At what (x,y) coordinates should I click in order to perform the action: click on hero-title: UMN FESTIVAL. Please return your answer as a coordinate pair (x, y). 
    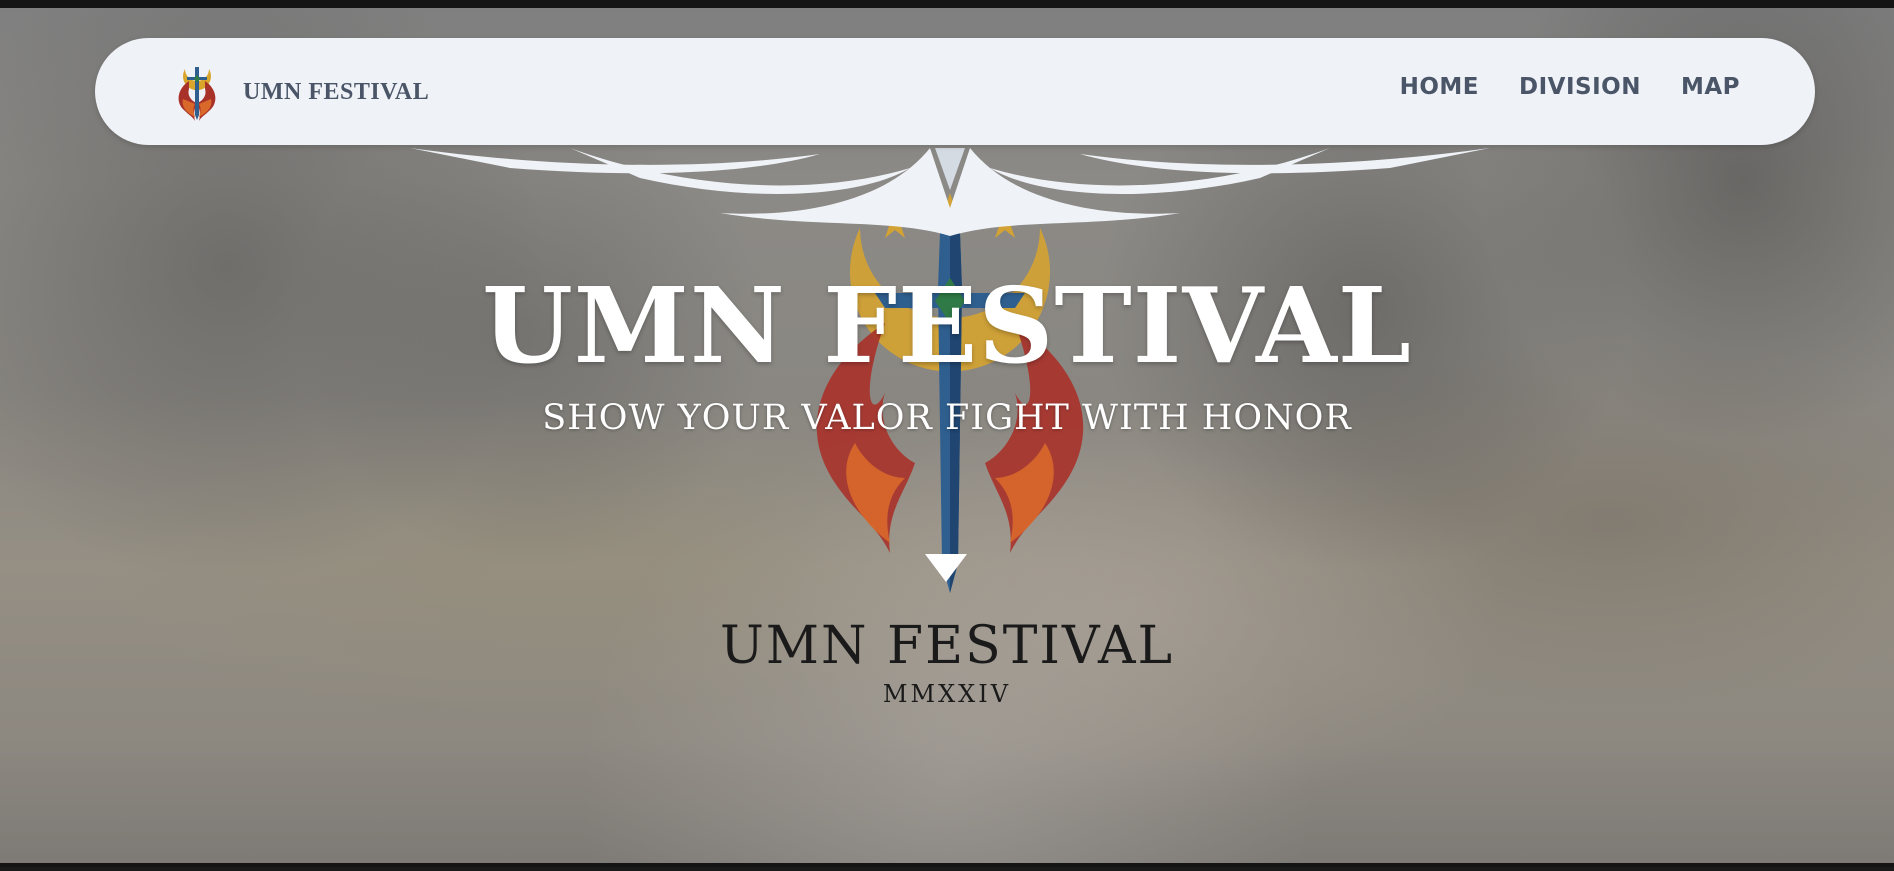
    Looking at the image, I should click on (947, 325).